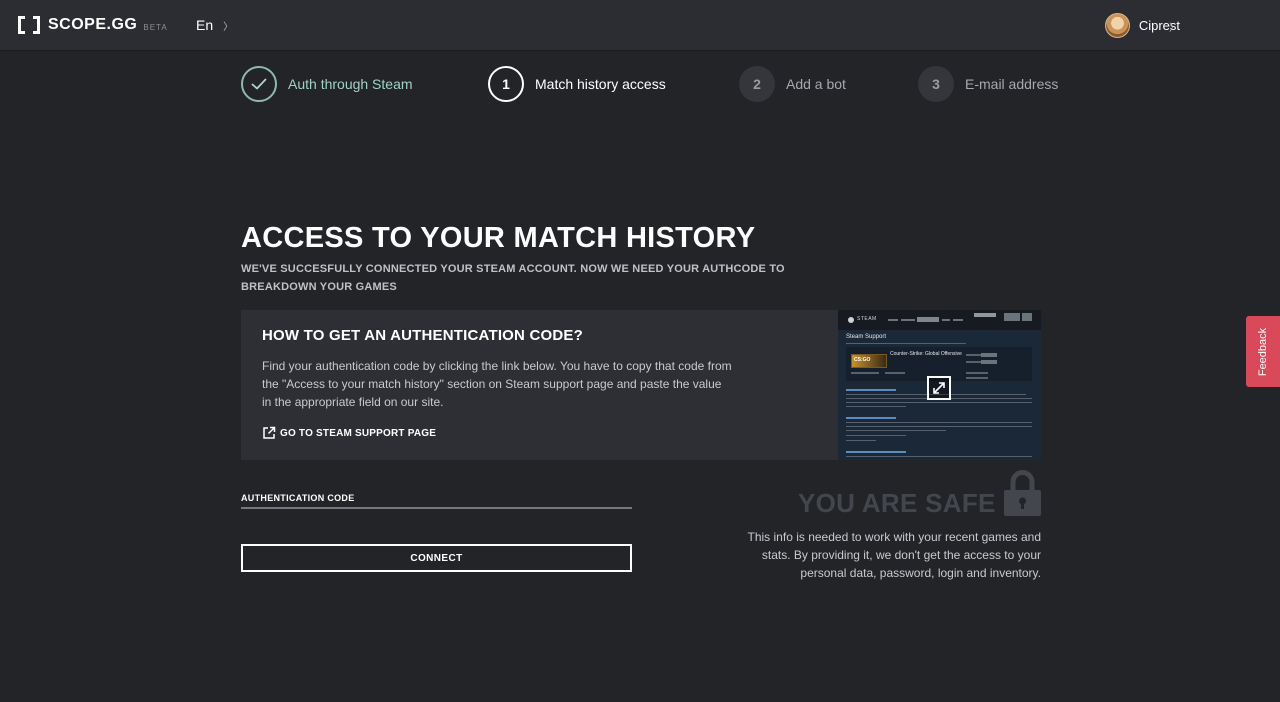  I want to click on step-add-bot: 2 Add a bot, so click(792, 84).